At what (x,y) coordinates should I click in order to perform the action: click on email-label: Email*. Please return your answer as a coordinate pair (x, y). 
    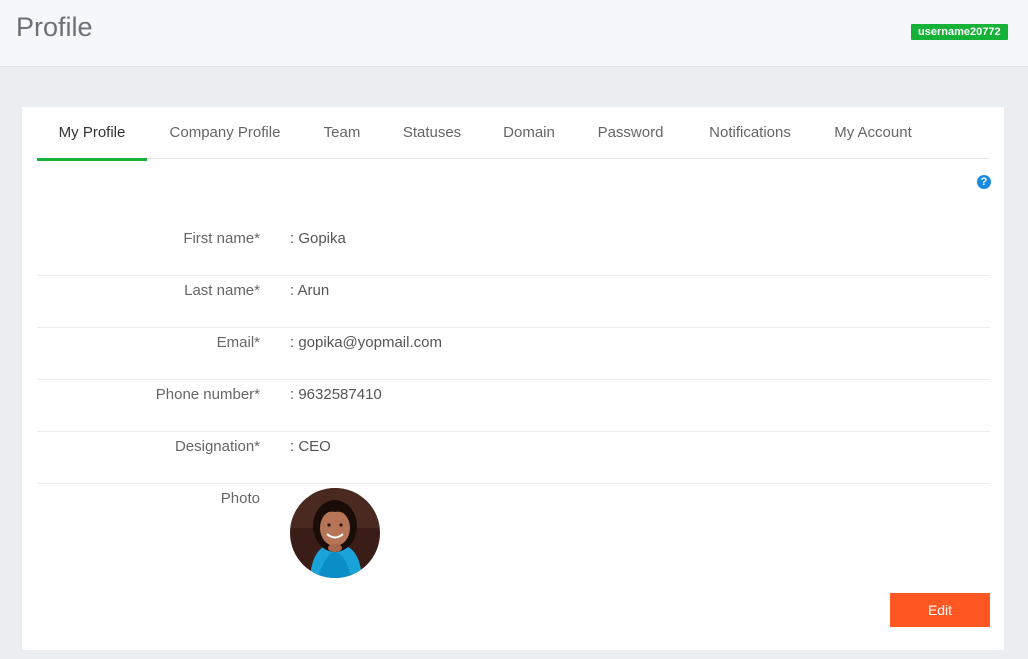
    Looking at the image, I should click on (238, 342).